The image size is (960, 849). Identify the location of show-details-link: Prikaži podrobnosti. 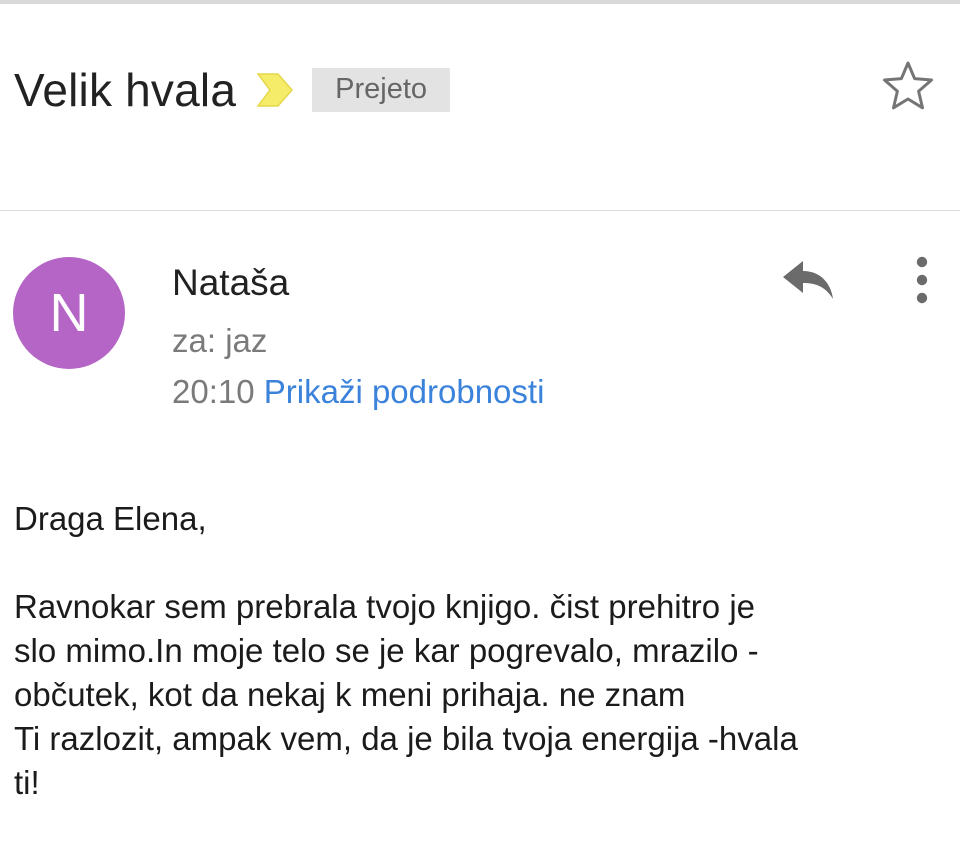
(404, 391).